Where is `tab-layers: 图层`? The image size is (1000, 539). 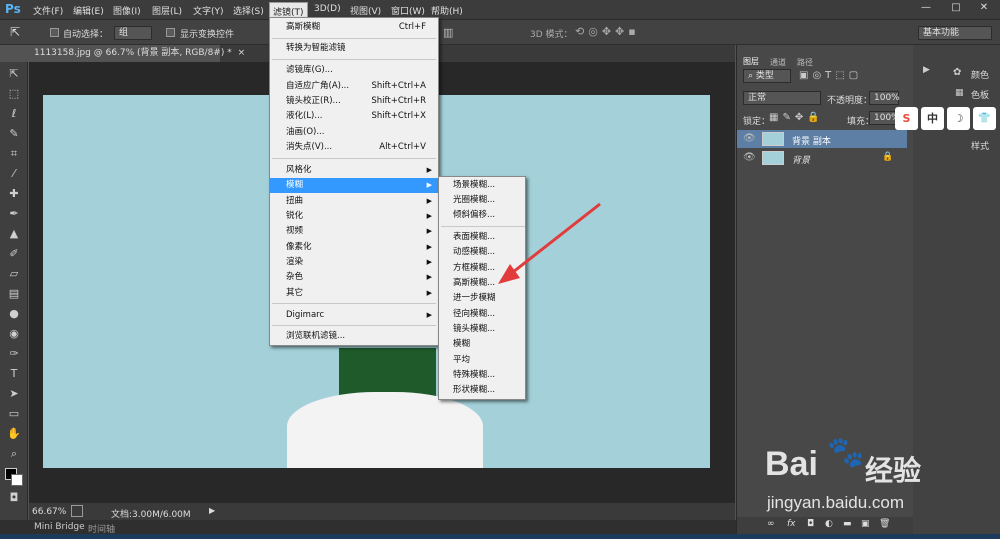 tab-layers: 图层 is located at coordinates (751, 61).